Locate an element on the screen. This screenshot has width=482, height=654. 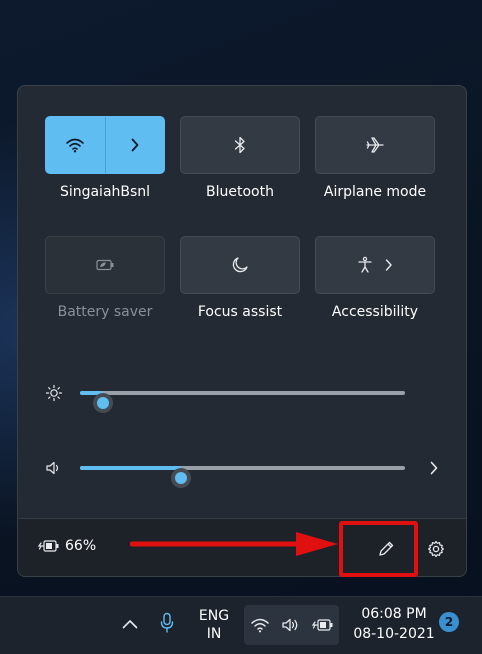
all-settings-button is located at coordinates (436, 549).